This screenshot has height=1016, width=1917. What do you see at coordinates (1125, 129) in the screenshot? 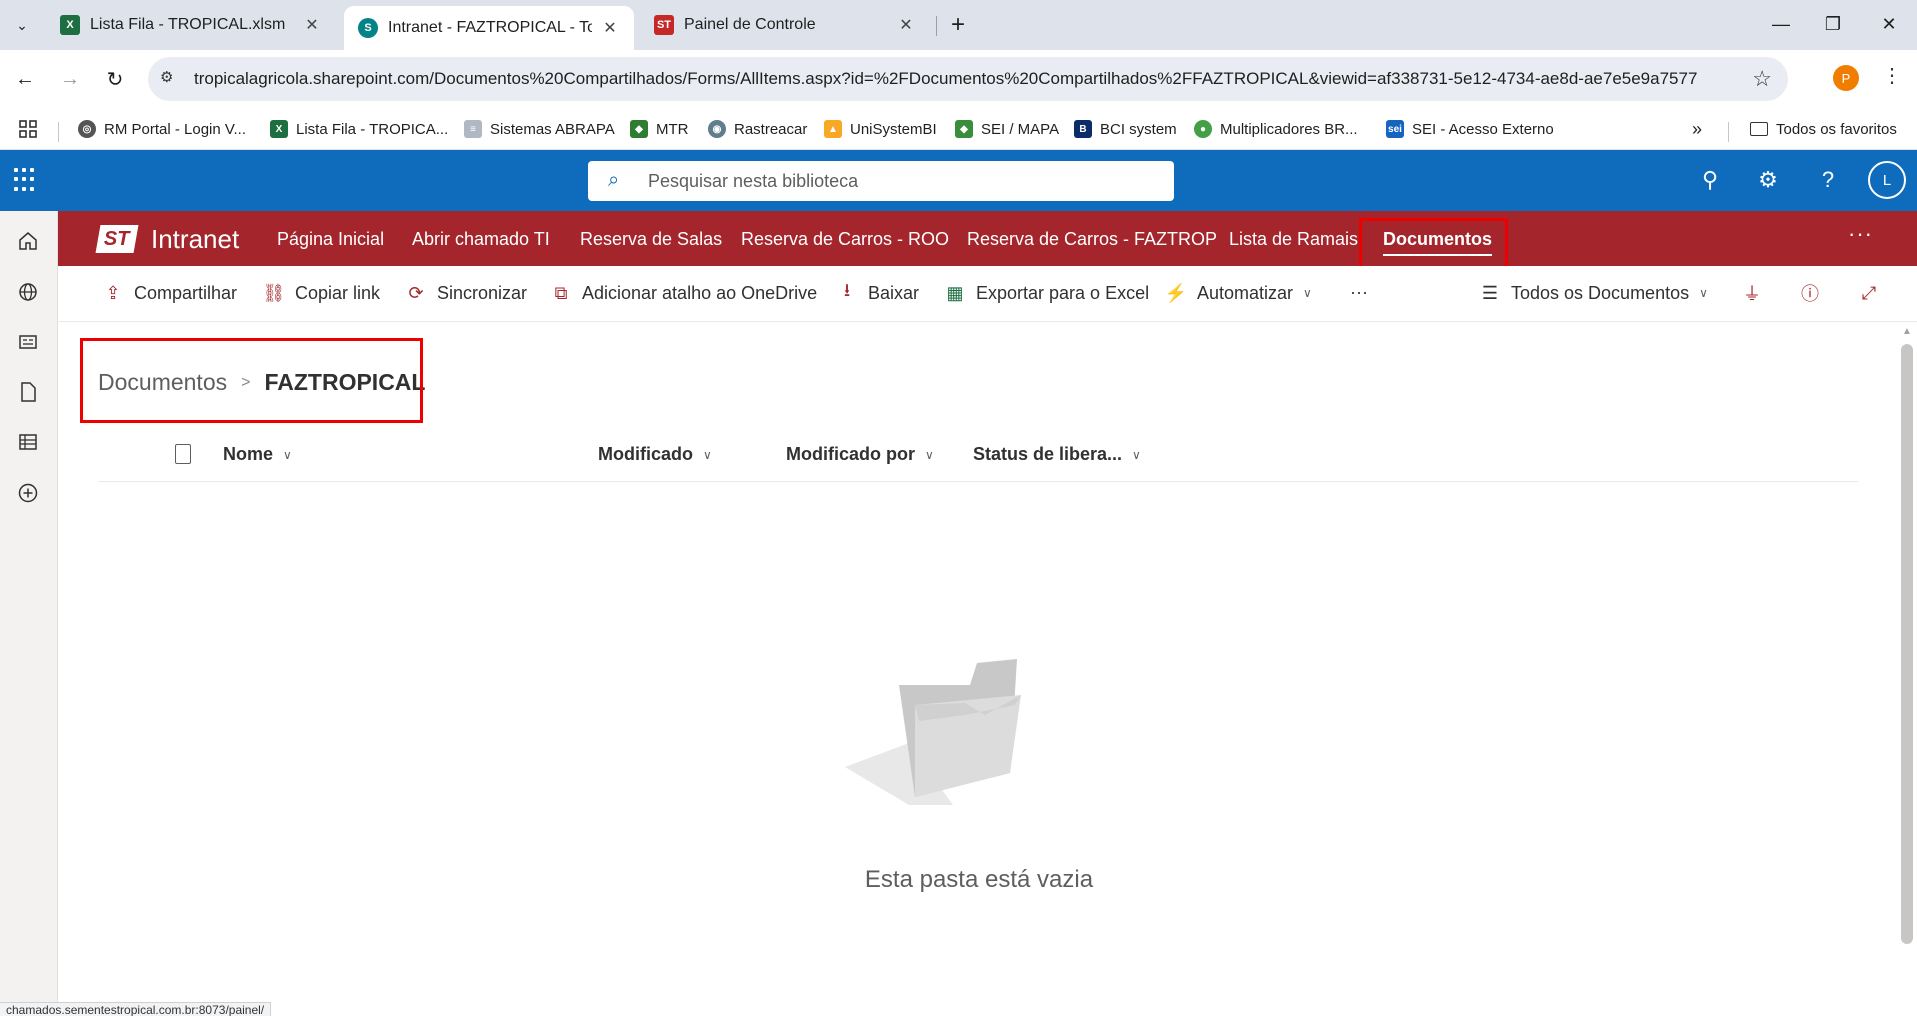
I see `bookmark-item: B BCI system` at bounding box center [1125, 129].